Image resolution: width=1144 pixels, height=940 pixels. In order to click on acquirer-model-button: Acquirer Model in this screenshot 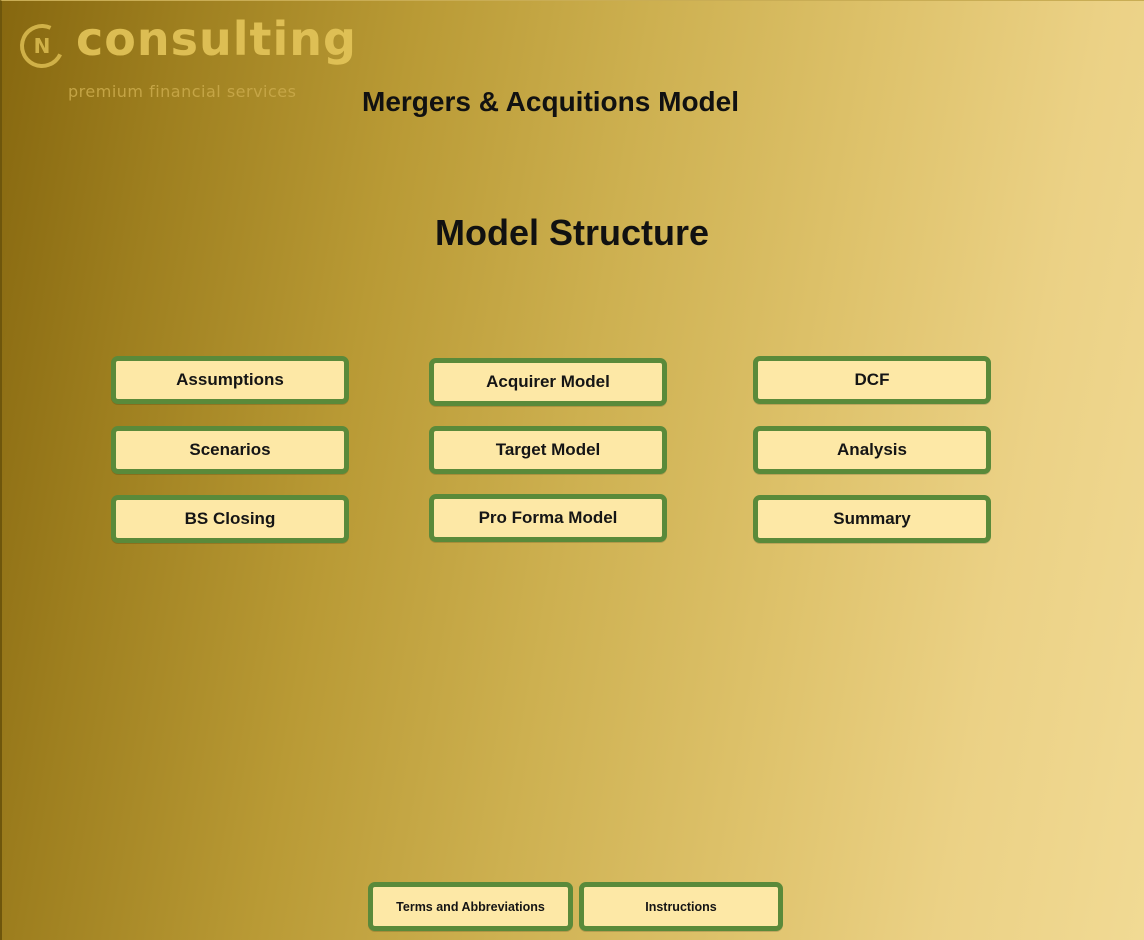, I will do `click(548, 382)`.